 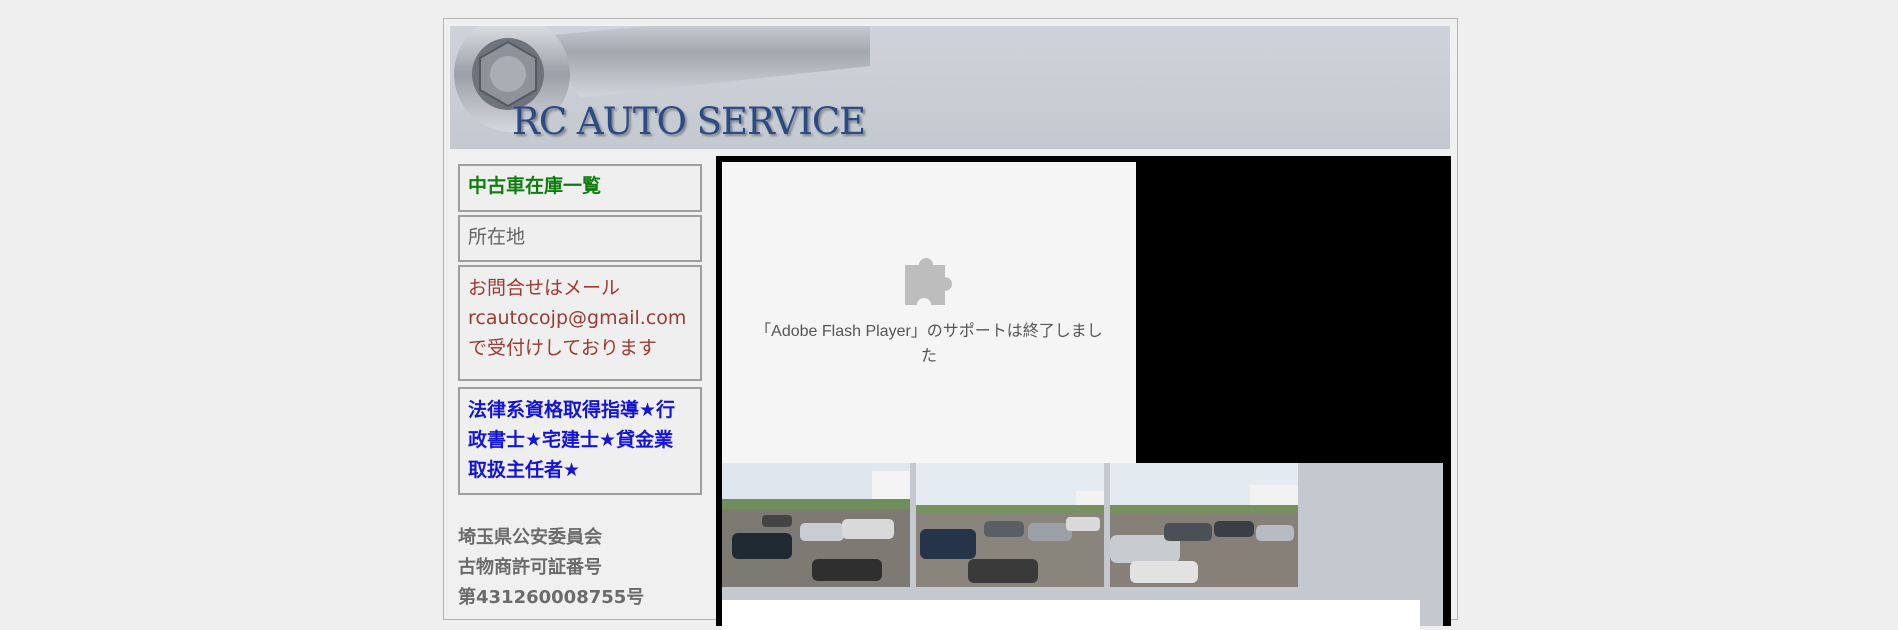 What do you see at coordinates (530, 567) in the screenshot?
I see `license-line: 古物商許可証番号` at bounding box center [530, 567].